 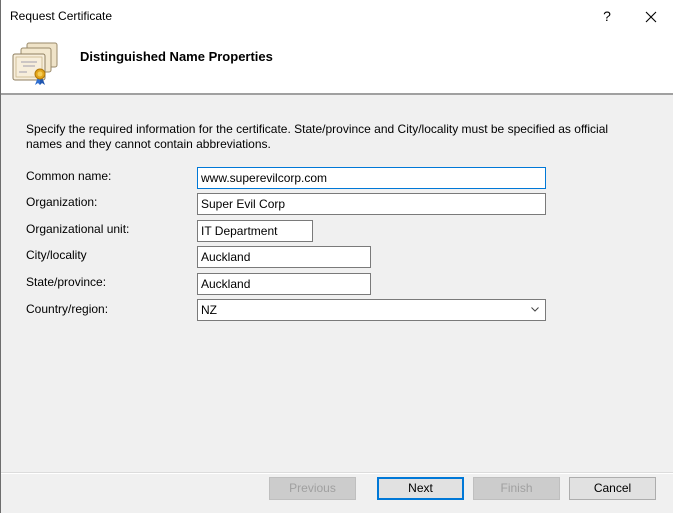 I want to click on organization-label: Organization:, so click(x=62, y=202).